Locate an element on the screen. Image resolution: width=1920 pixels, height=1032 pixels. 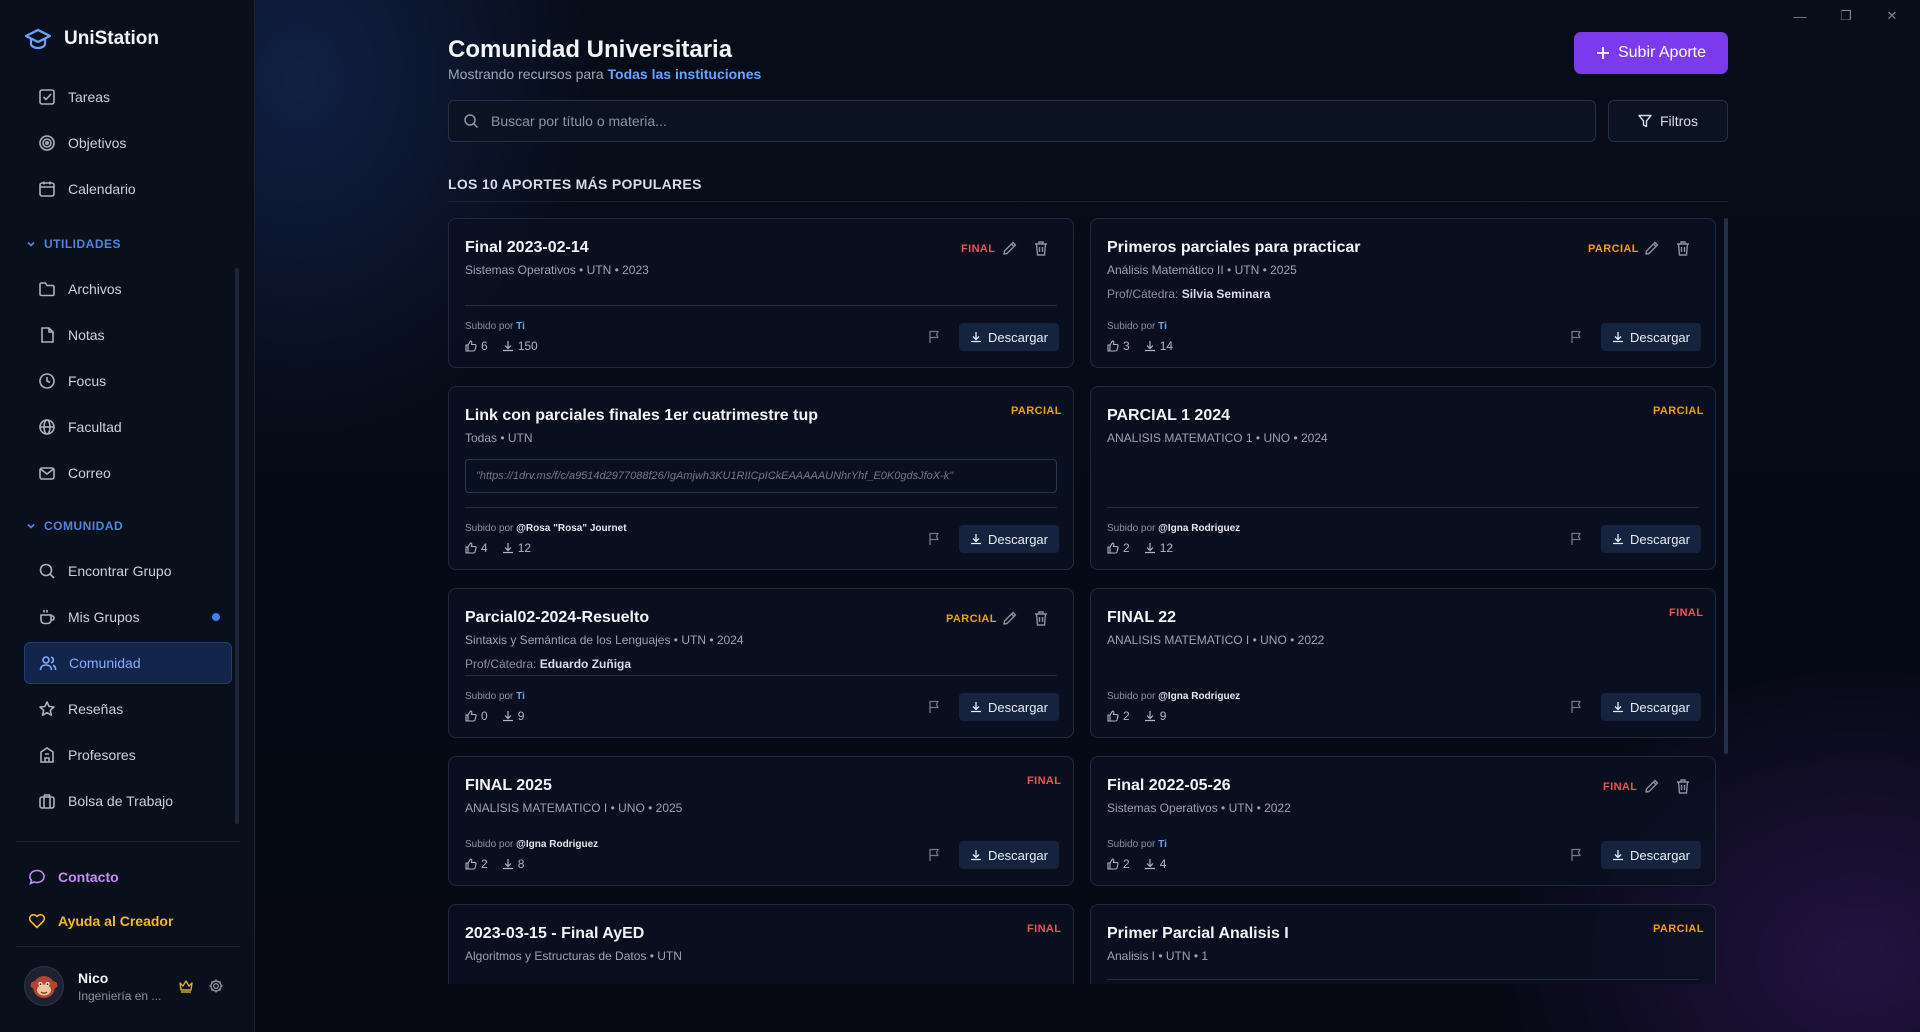
sidebar-item-resenas: Reseñas is located at coordinates (128, 709).